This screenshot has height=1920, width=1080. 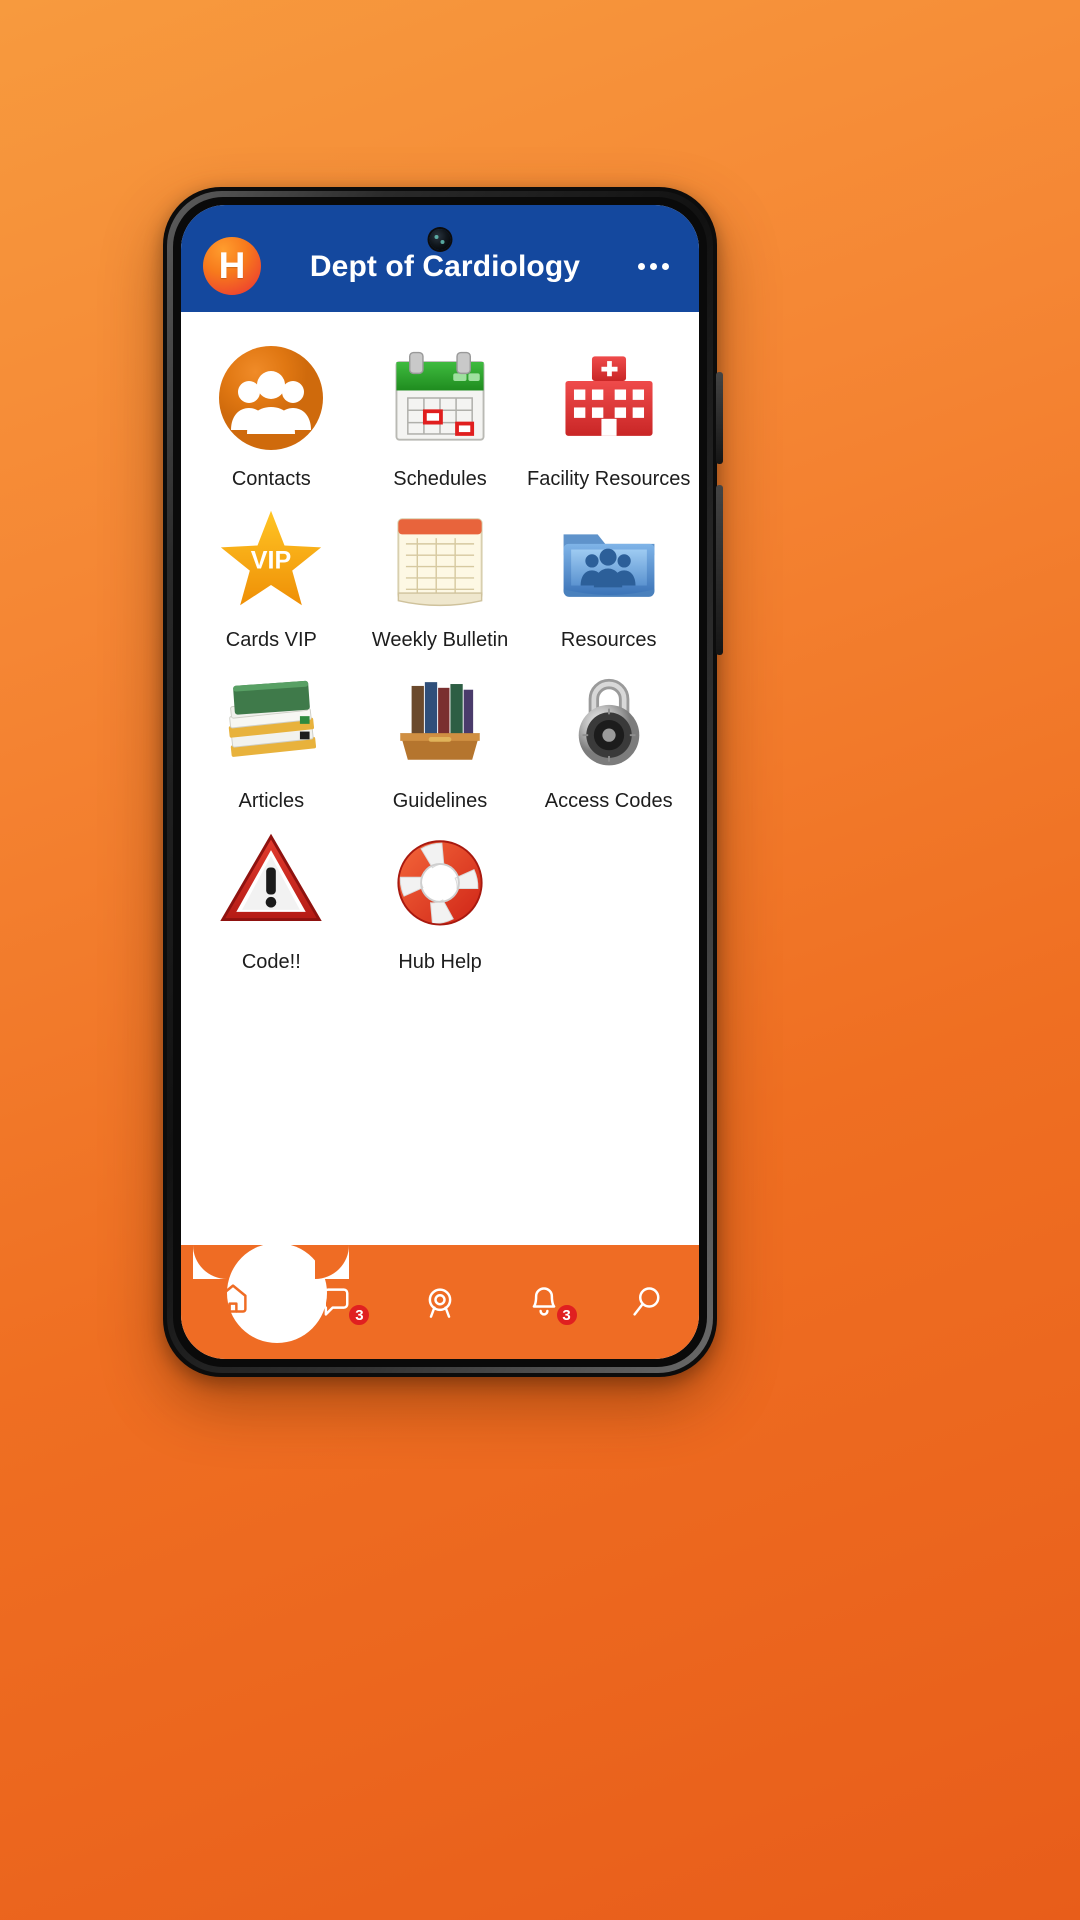 What do you see at coordinates (608, 801) in the screenshot?
I see `tile-label: Access Codes` at bounding box center [608, 801].